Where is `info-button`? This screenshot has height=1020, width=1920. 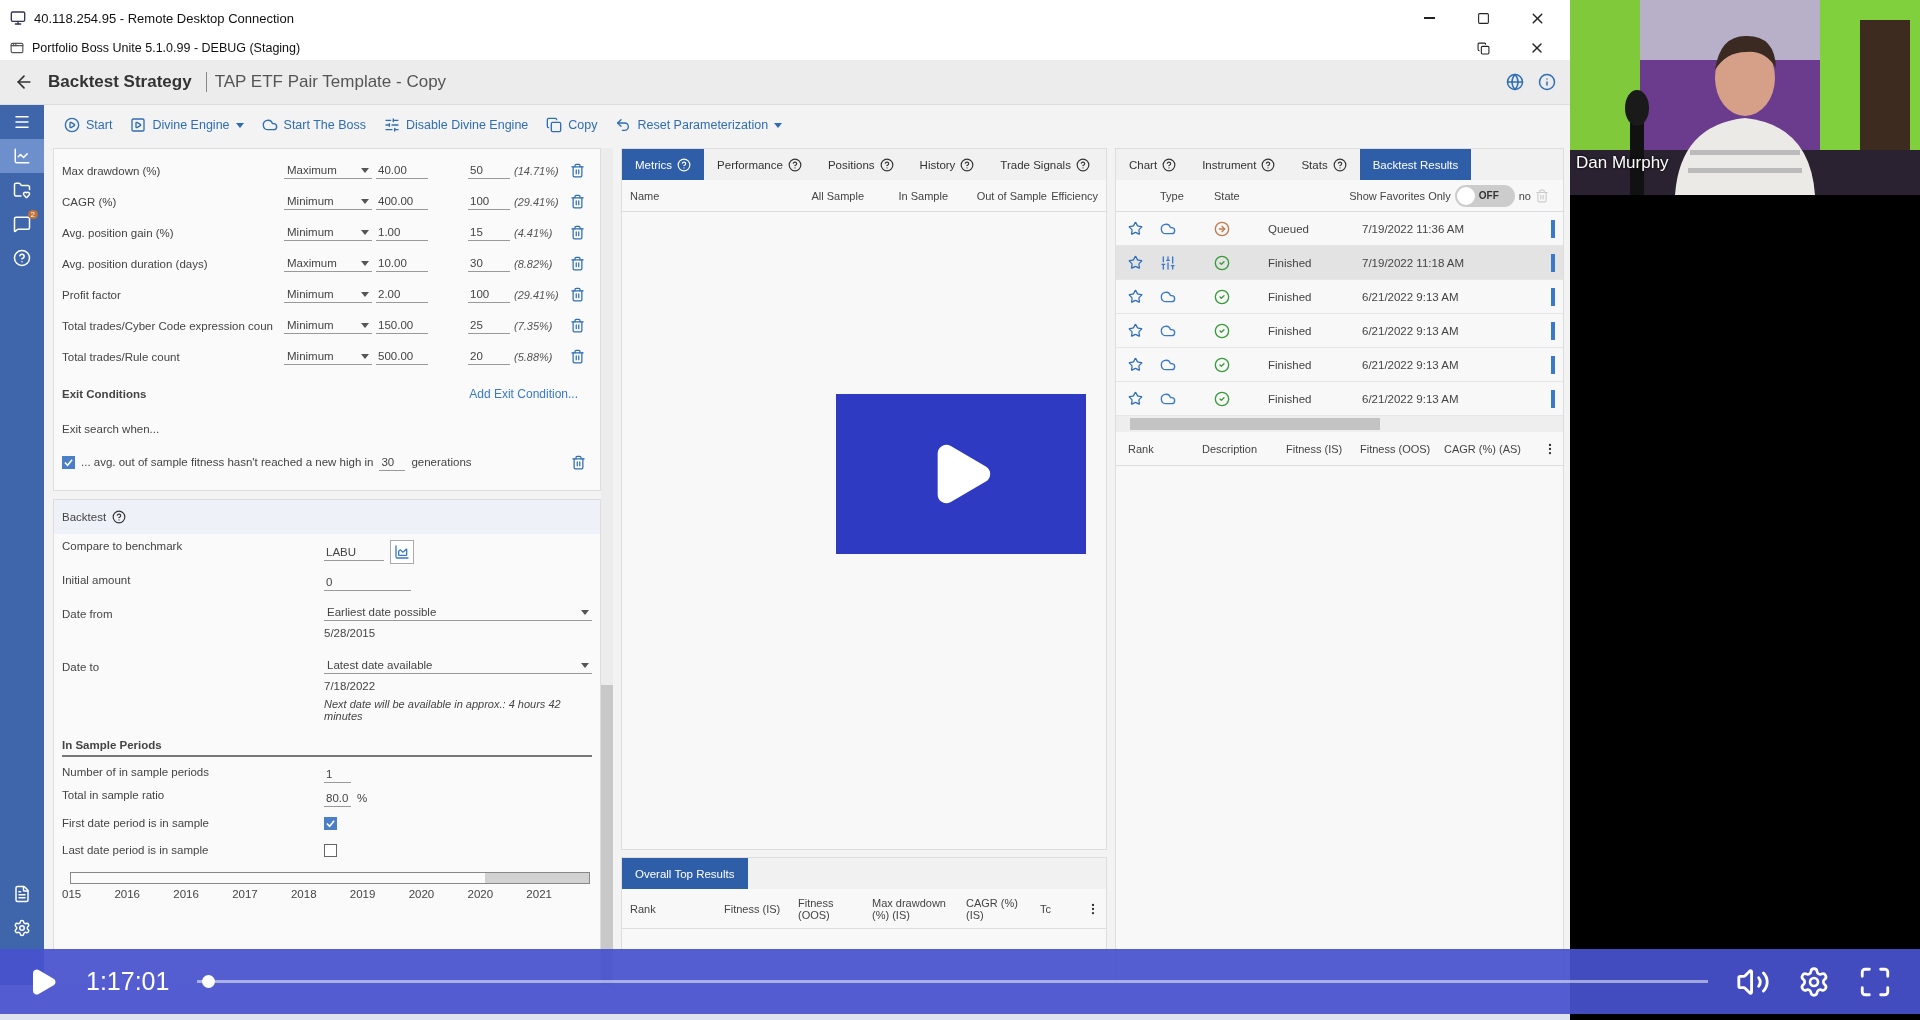 info-button is located at coordinates (1547, 82).